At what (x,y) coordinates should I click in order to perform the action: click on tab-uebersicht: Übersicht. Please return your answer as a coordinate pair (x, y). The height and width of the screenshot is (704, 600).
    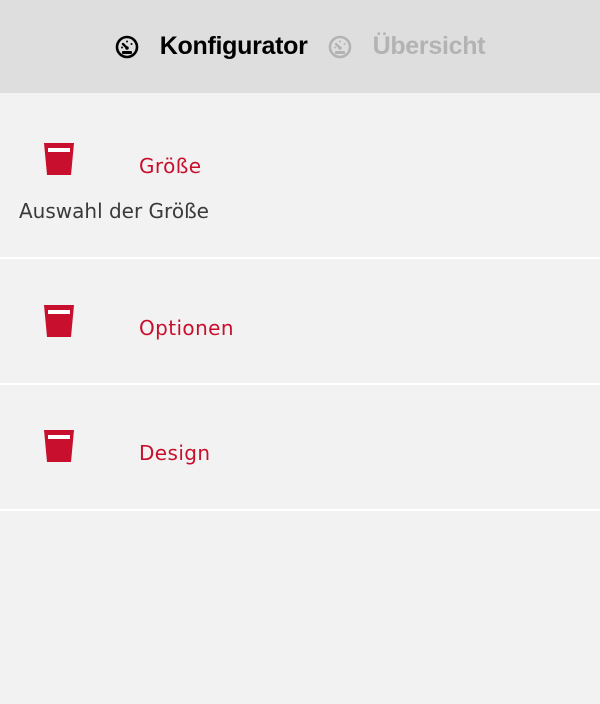
    Looking at the image, I should click on (407, 46).